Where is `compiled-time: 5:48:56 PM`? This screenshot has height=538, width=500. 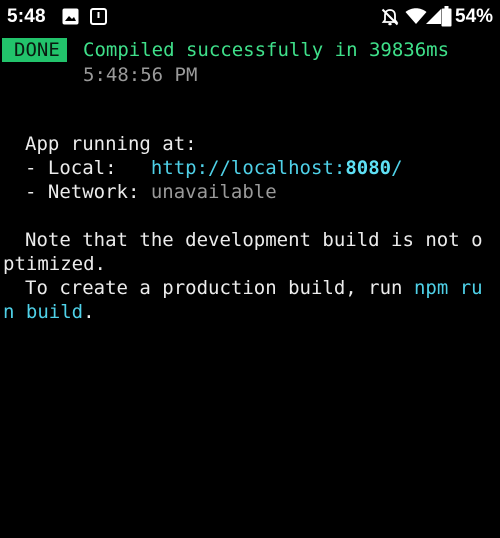
compiled-time: 5:48:56 PM is located at coordinates (140, 75).